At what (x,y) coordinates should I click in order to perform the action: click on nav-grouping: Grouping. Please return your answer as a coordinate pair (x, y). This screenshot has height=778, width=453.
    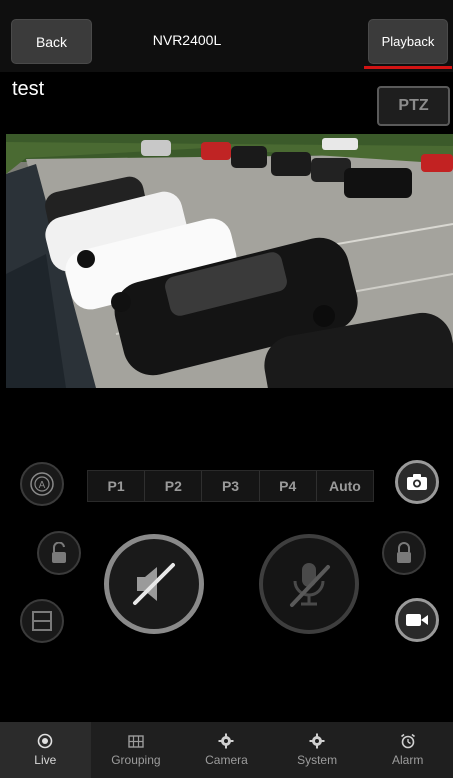
    Looking at the image, I should click on (136, 750).